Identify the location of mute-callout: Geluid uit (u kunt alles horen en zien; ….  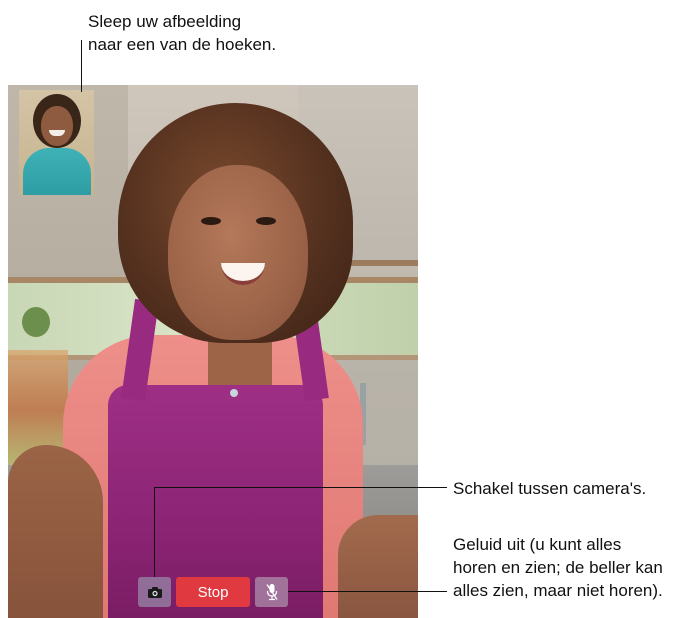
(558, 567).